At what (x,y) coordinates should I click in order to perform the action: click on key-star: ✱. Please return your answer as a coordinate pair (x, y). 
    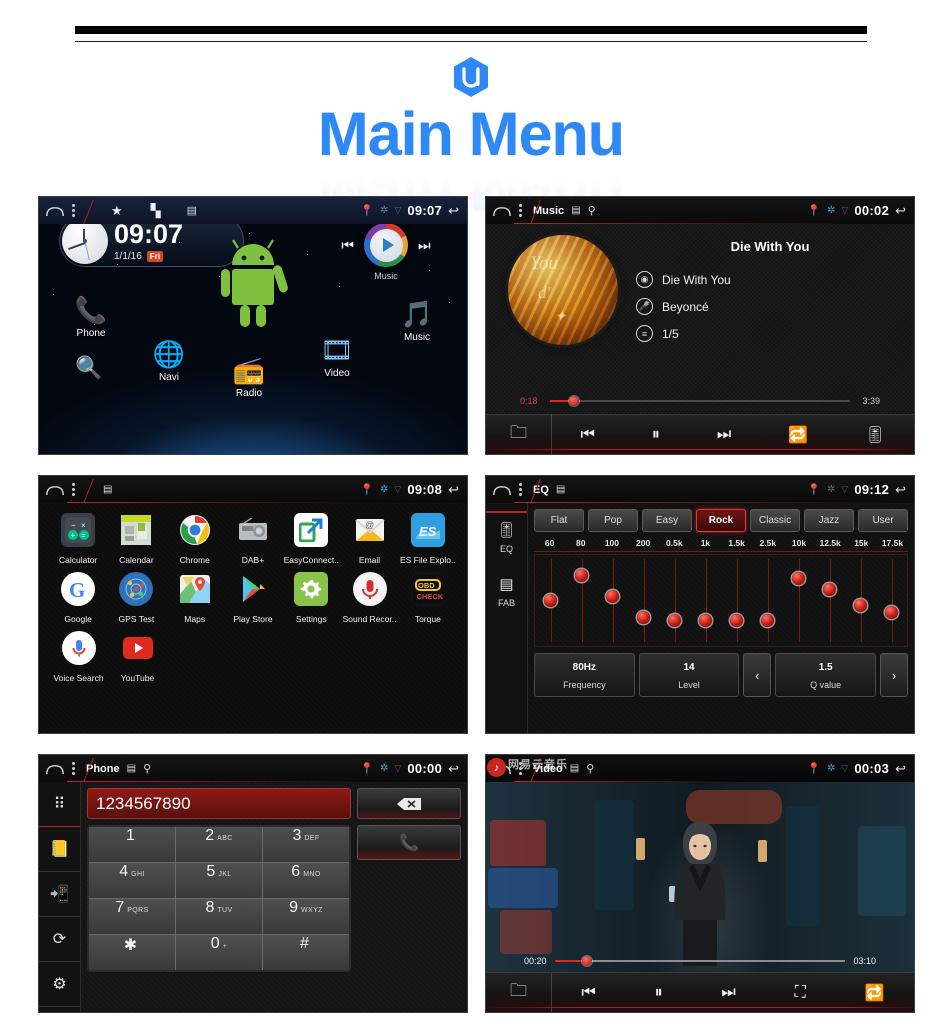
    Looking at the image, I should click on (132, 952).